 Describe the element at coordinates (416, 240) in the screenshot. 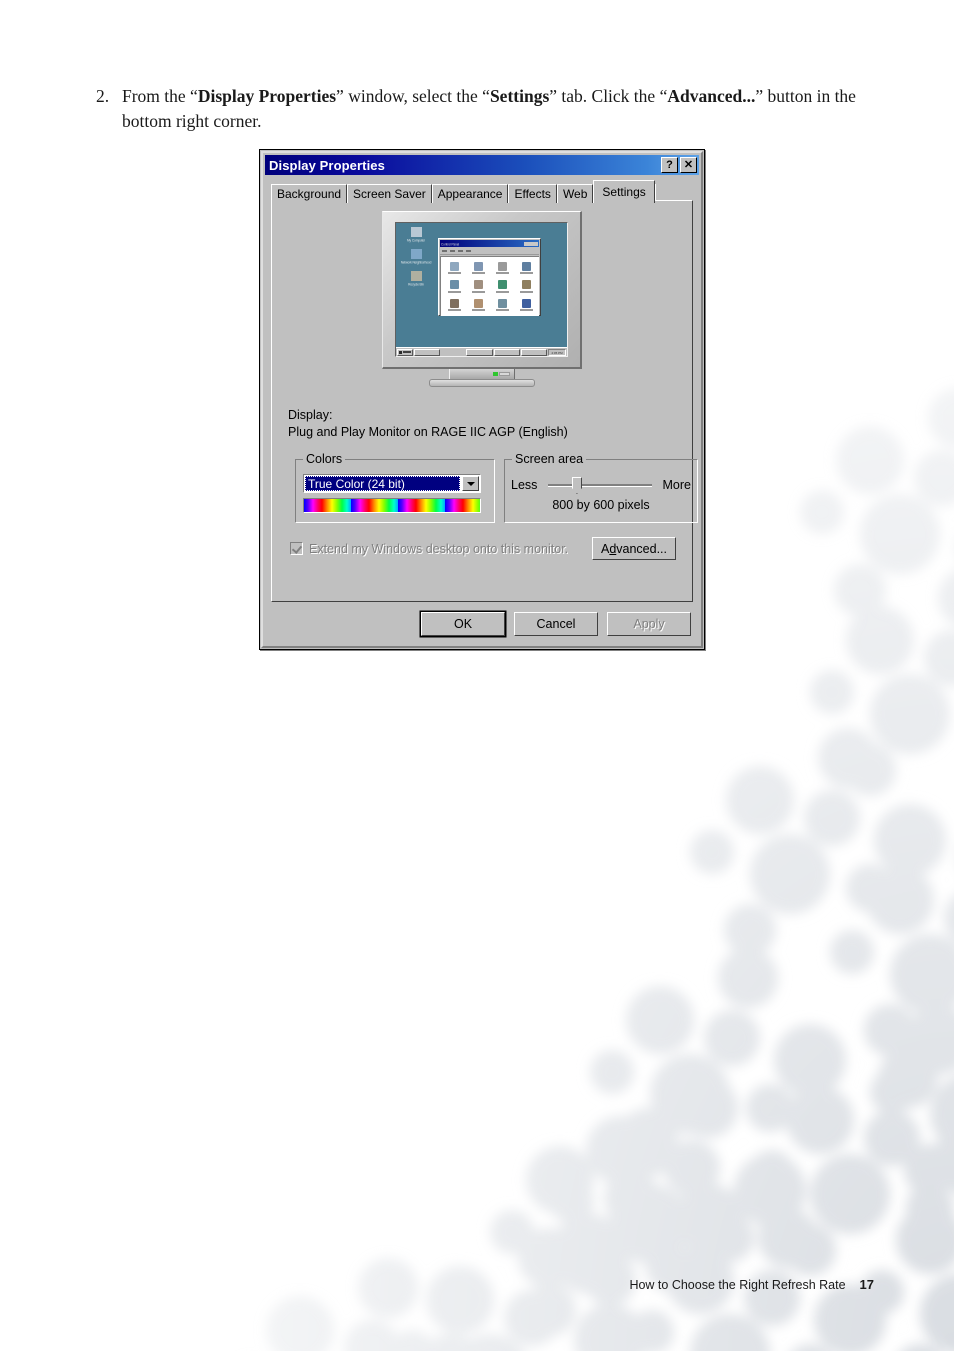

I see `preview-icon-caption: My Computer` at that location.